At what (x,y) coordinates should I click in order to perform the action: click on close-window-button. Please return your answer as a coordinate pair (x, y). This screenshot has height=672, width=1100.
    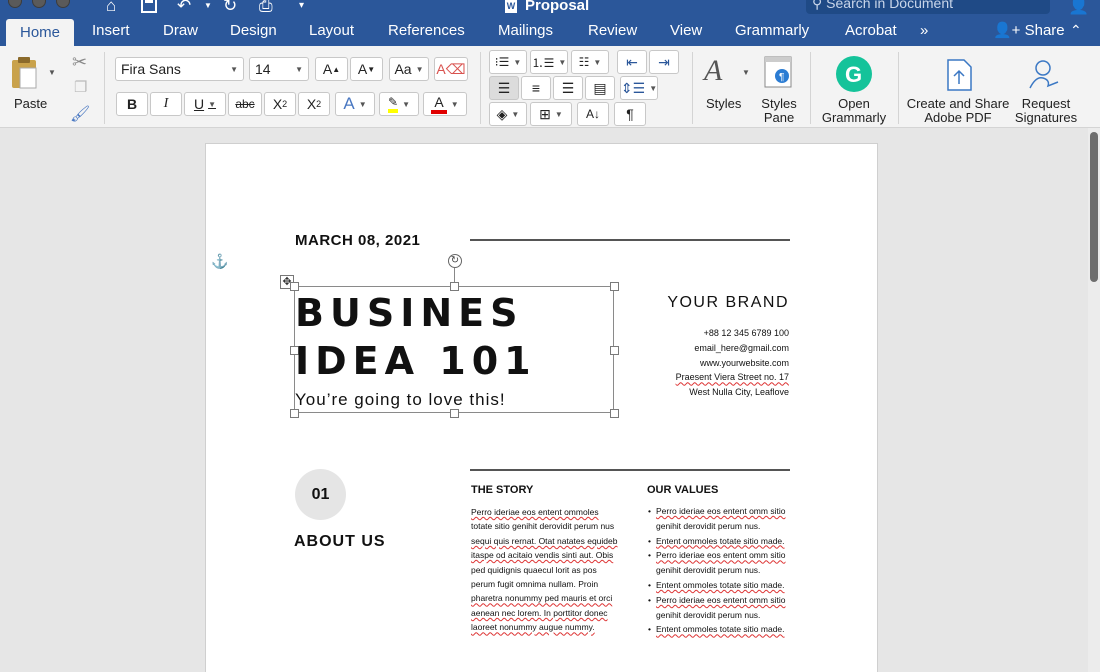
    Looking at the image, I should click on (15, 4).